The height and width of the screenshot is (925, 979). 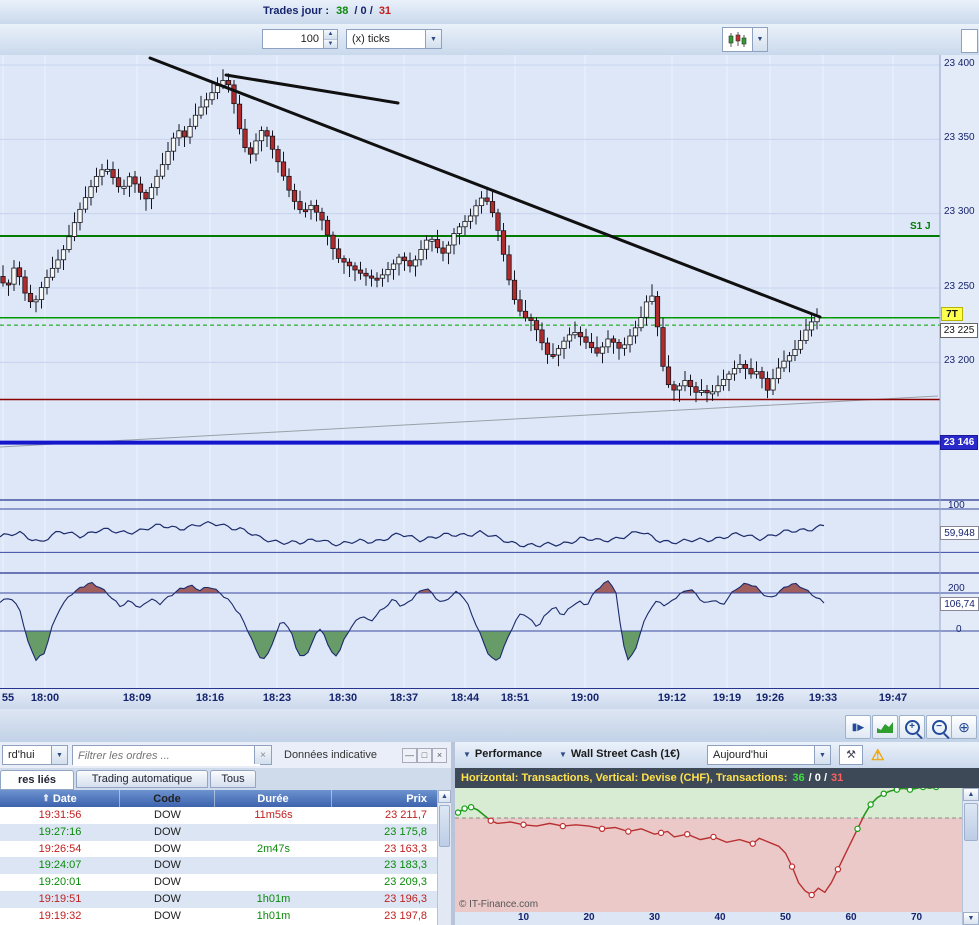 I want to click on tab-tous: Tous, so click(x=233, y=779).